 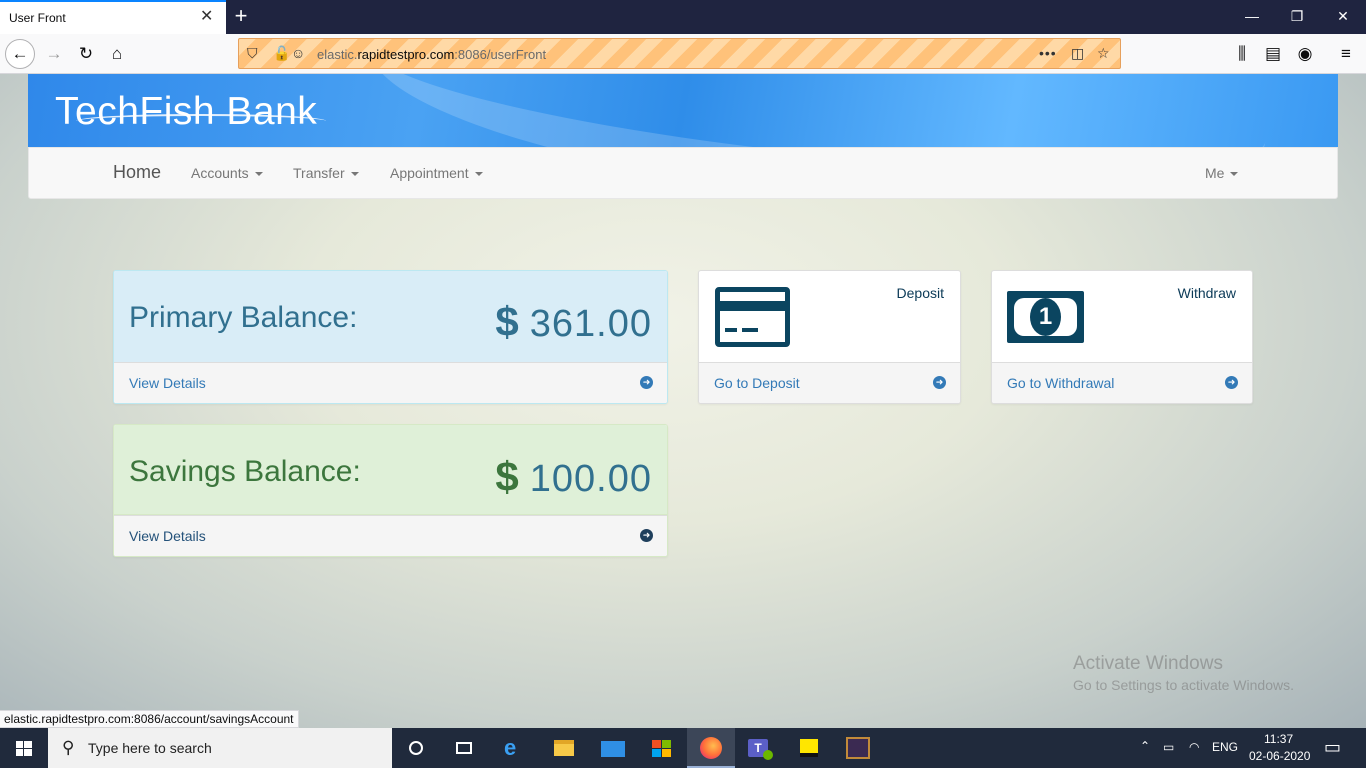 I want to click on go-to-deposit-link: Go to Deposit, so click(x=757, y=383).